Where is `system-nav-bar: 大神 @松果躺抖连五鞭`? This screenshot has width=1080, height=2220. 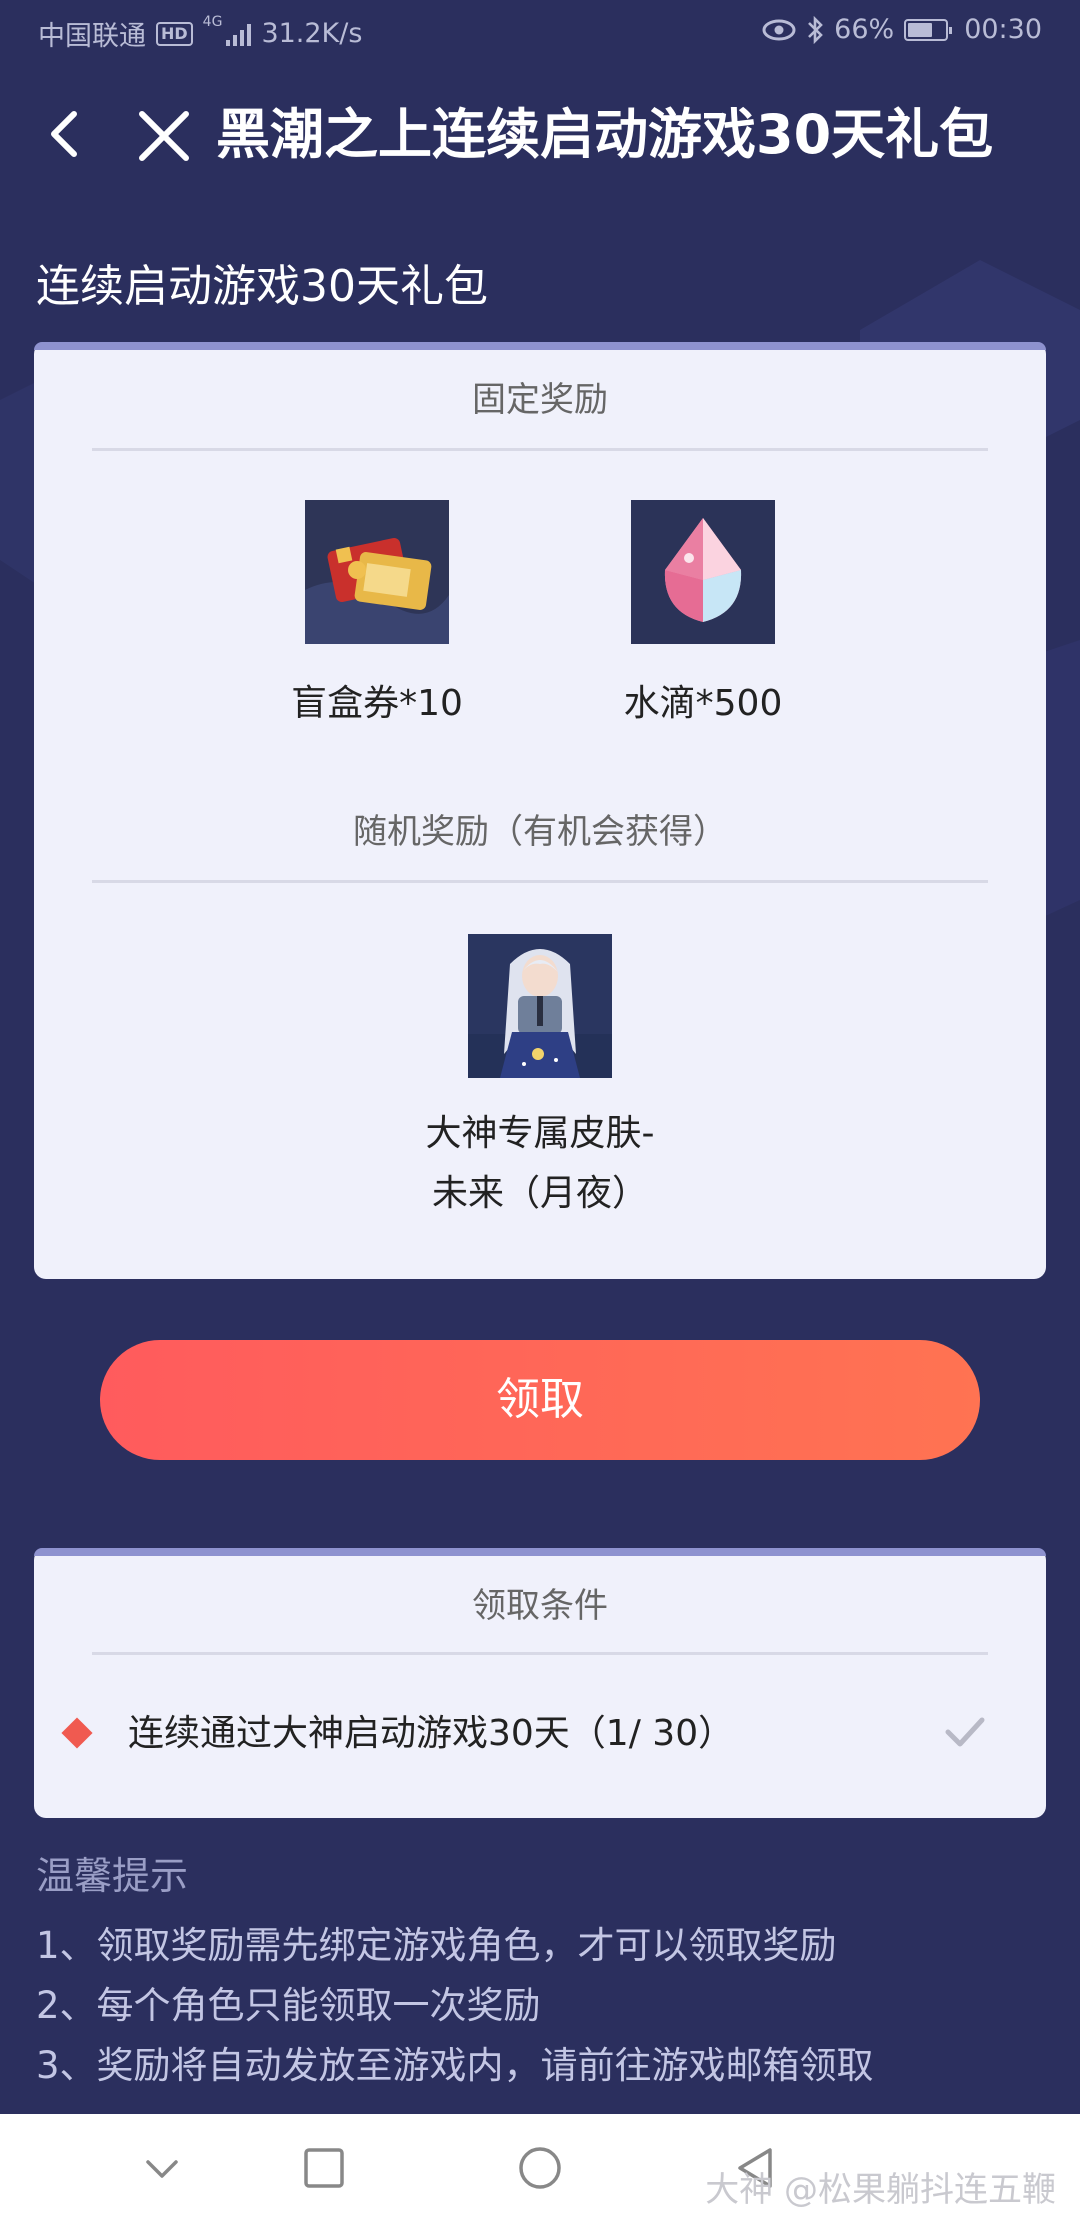 system-nav-bar: 大神 @松果躺抖连五鞭 is located at coordinates (540, 2167).